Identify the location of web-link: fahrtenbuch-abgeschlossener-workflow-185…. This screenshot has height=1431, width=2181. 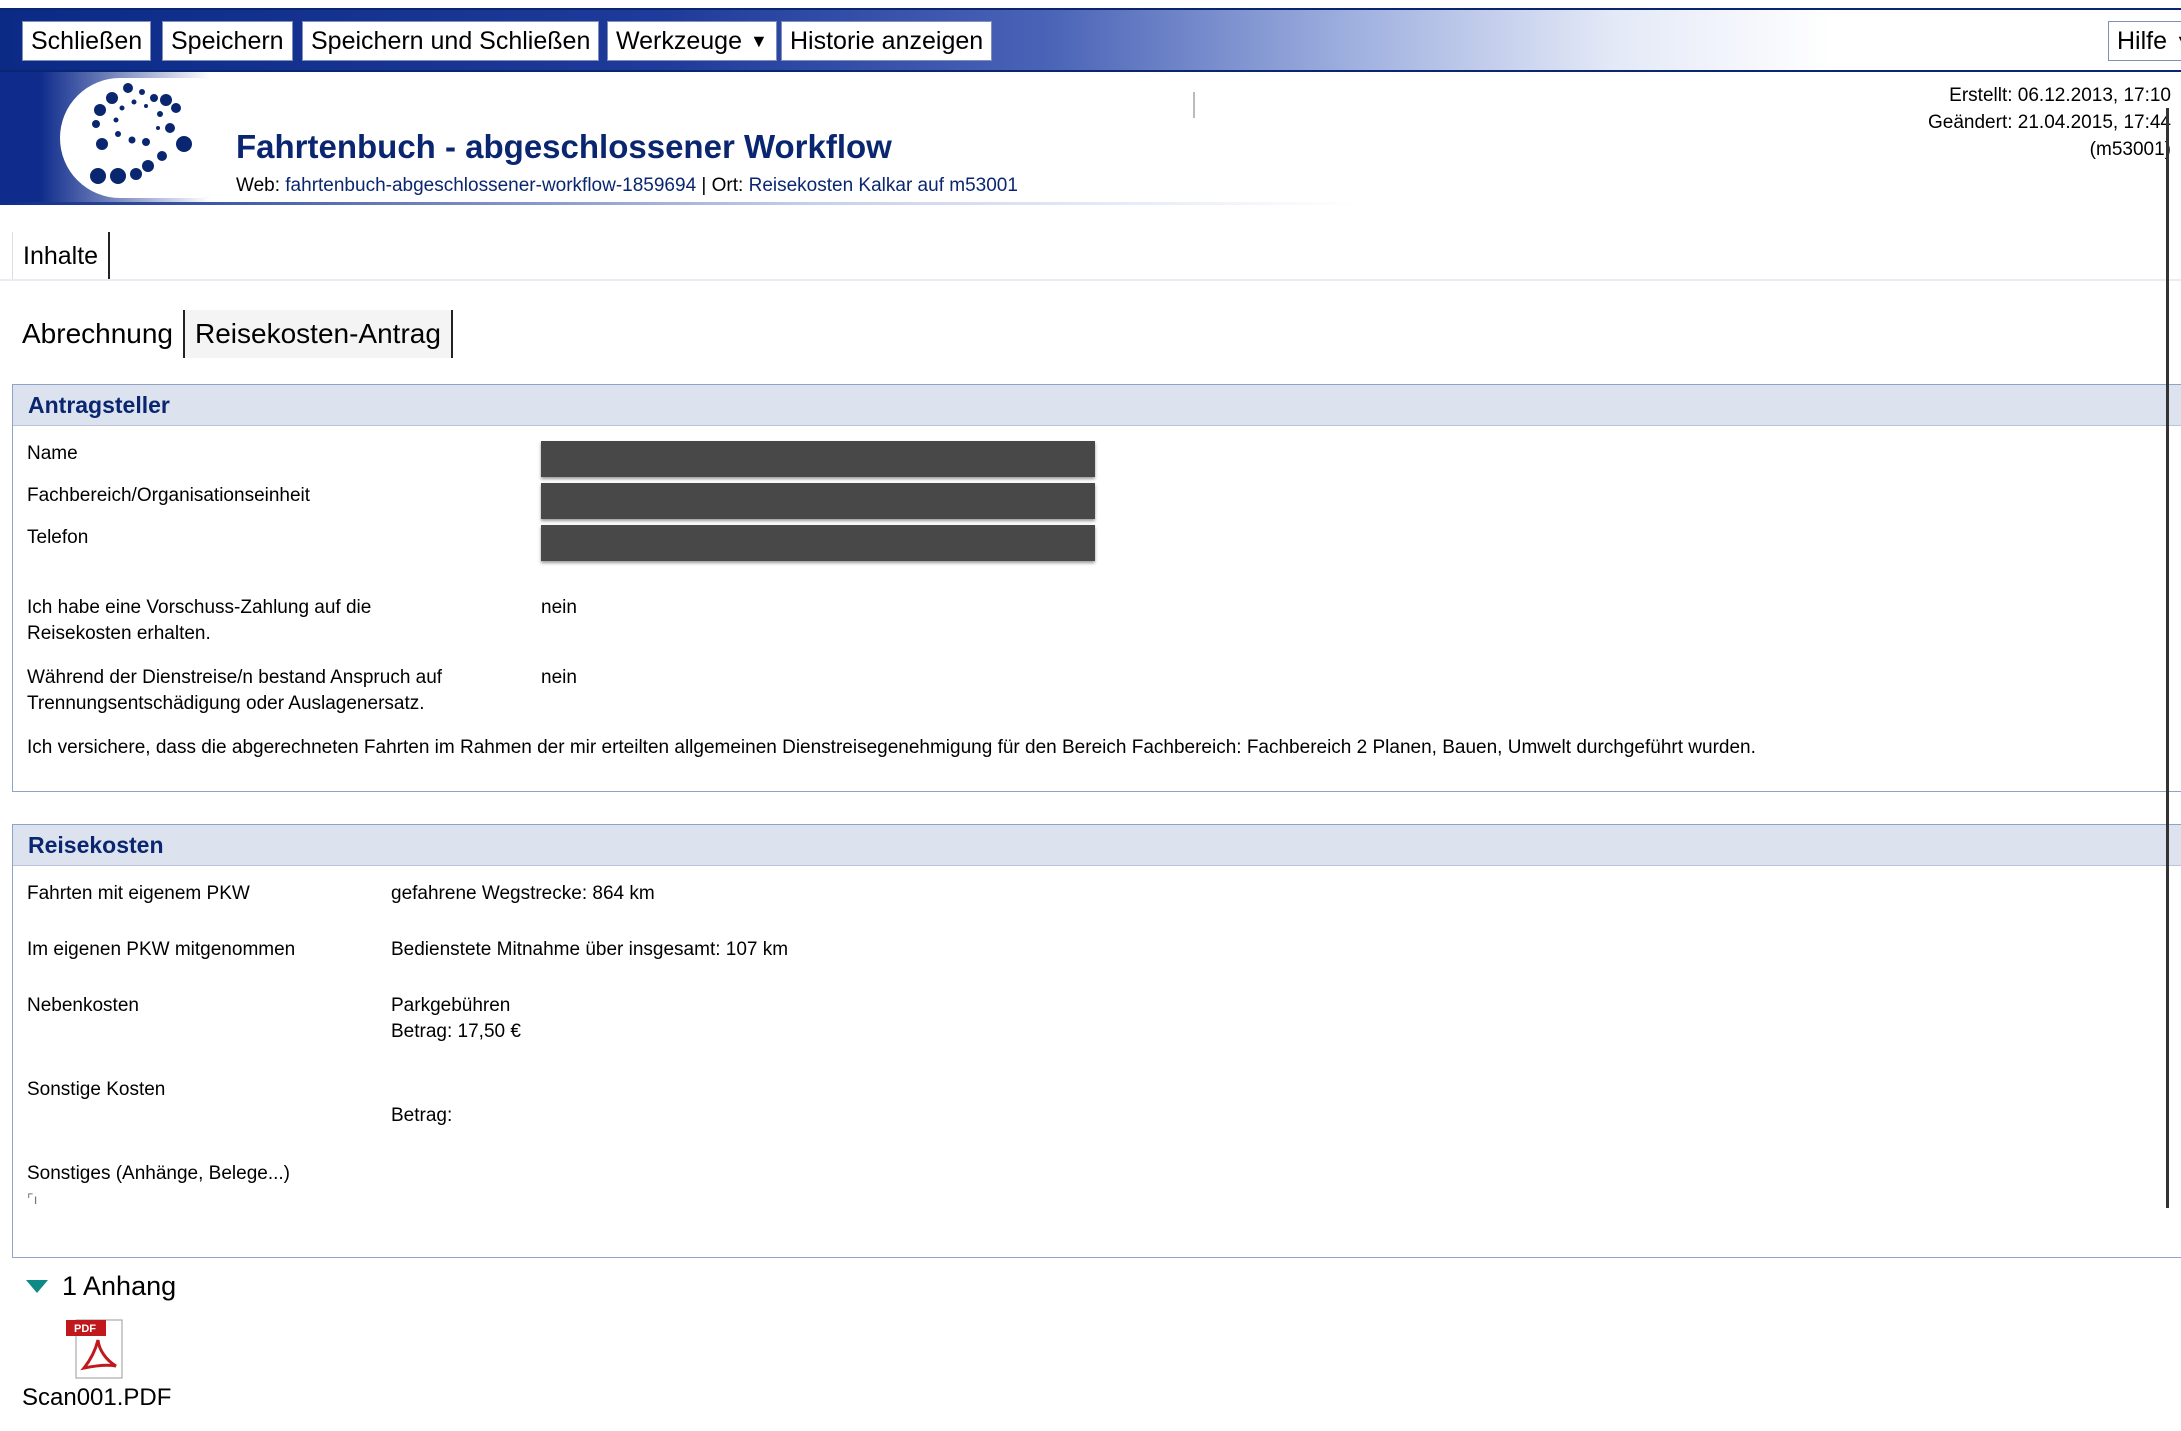
(490, 185).